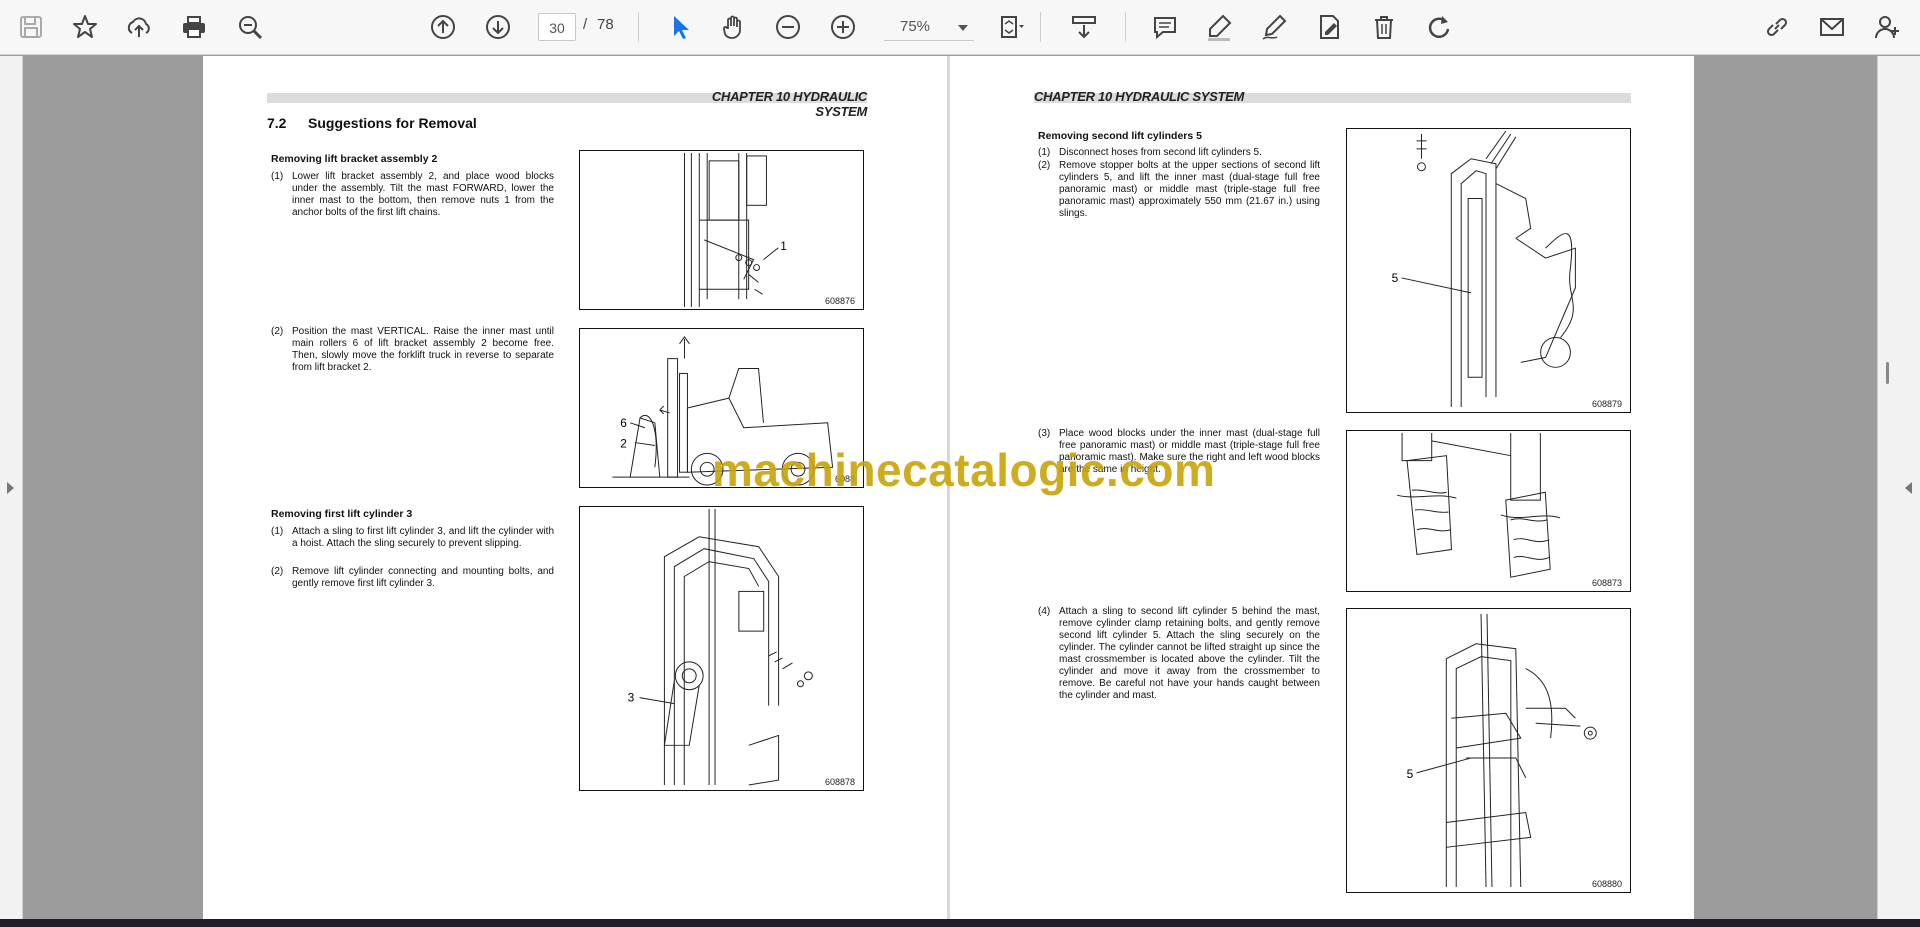 The width and height of the screenshot is (1920, 927). I want to click on taskbar-edge, so click(960, 923).